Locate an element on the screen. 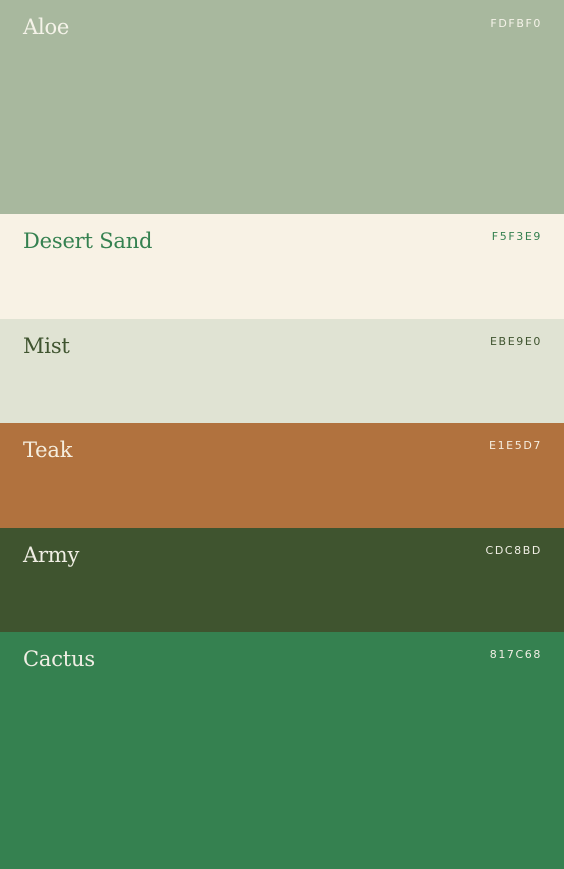  swatch-name: Mist is located at coordinates (46, 346).